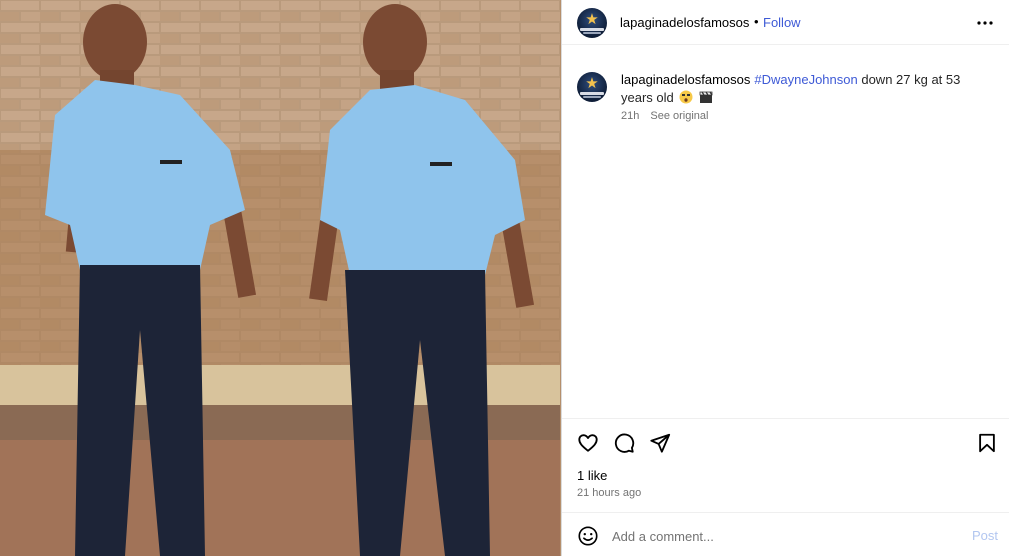 This screenshot has height=556, width=1009. Describe the element at coordinates (985, 23) in the screenshot. I see `more-options-icon` at that location.